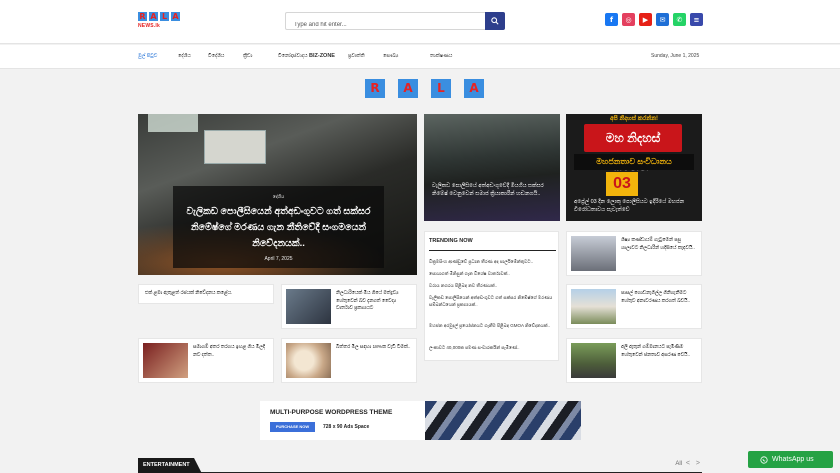 This screenshot has height=473, width=840. What do you see at coordinates (142, 16) in the screenshot?
I see `logo-letter: R` at bounding box center [142, 16].